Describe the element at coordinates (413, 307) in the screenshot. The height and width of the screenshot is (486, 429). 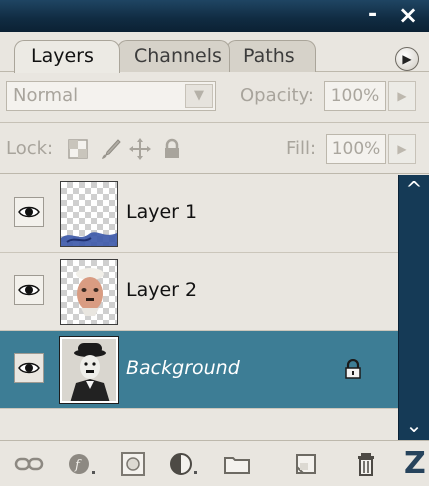
I see `layers-scrollbar: ^ ⌄` at that location.